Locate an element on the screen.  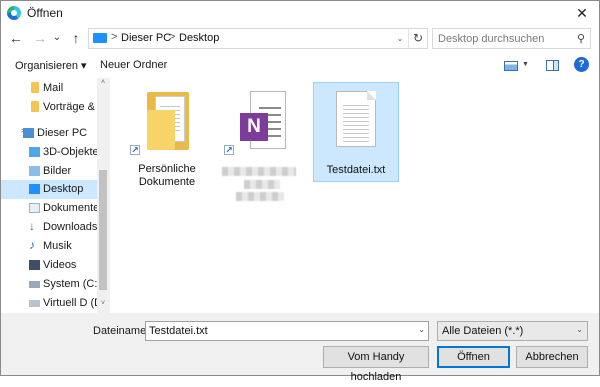
window-title: Öffnen is located at coordinates (45, 13).